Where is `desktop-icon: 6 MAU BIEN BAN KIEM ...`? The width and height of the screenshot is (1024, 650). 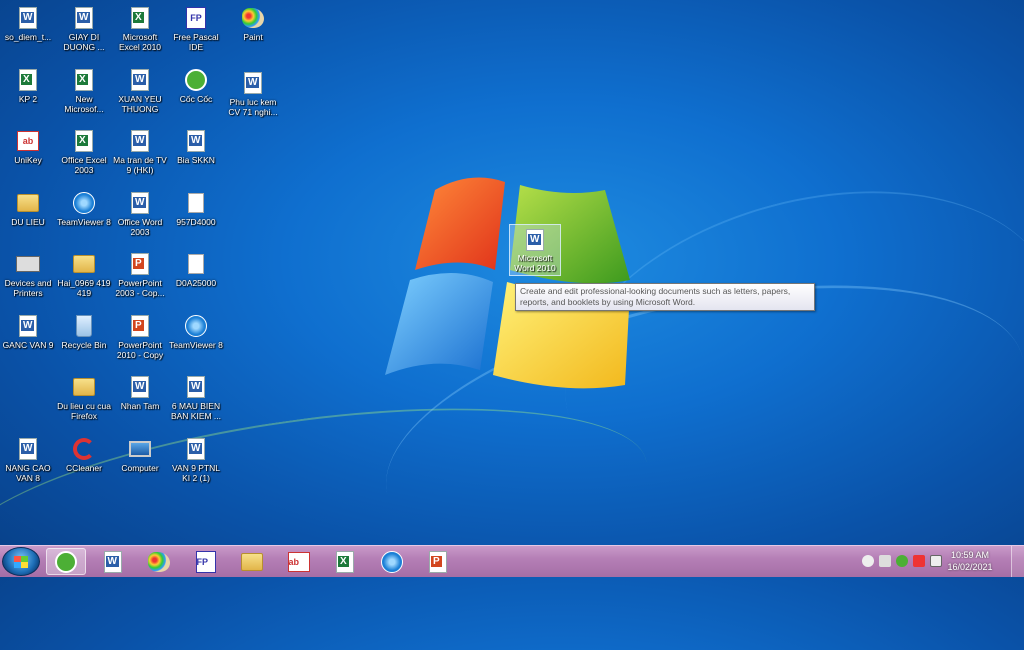 desktop-icon: 6 MAU BIEN BAN KIEM ... is located at coordinates (196, 398).